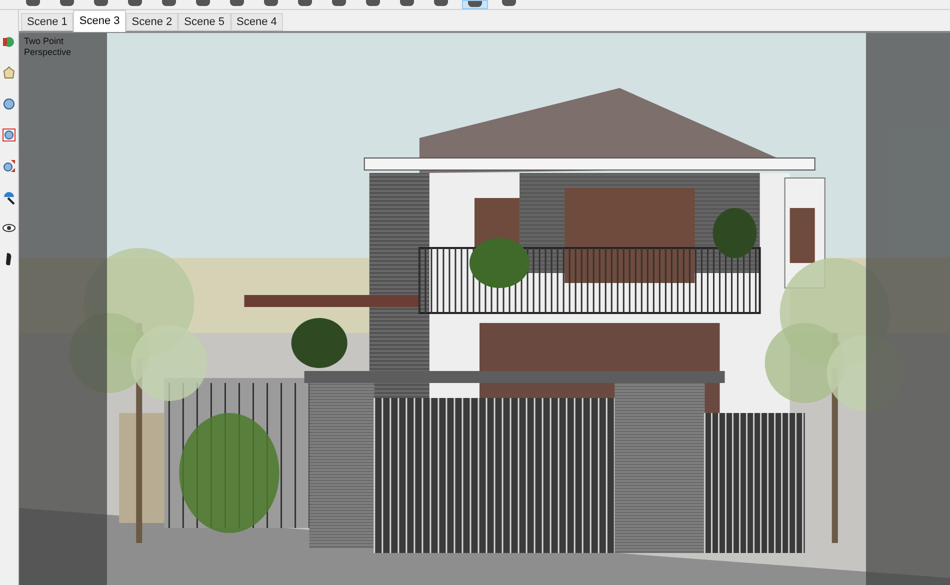  I want to click on zoom-icon, so click(9, 104).